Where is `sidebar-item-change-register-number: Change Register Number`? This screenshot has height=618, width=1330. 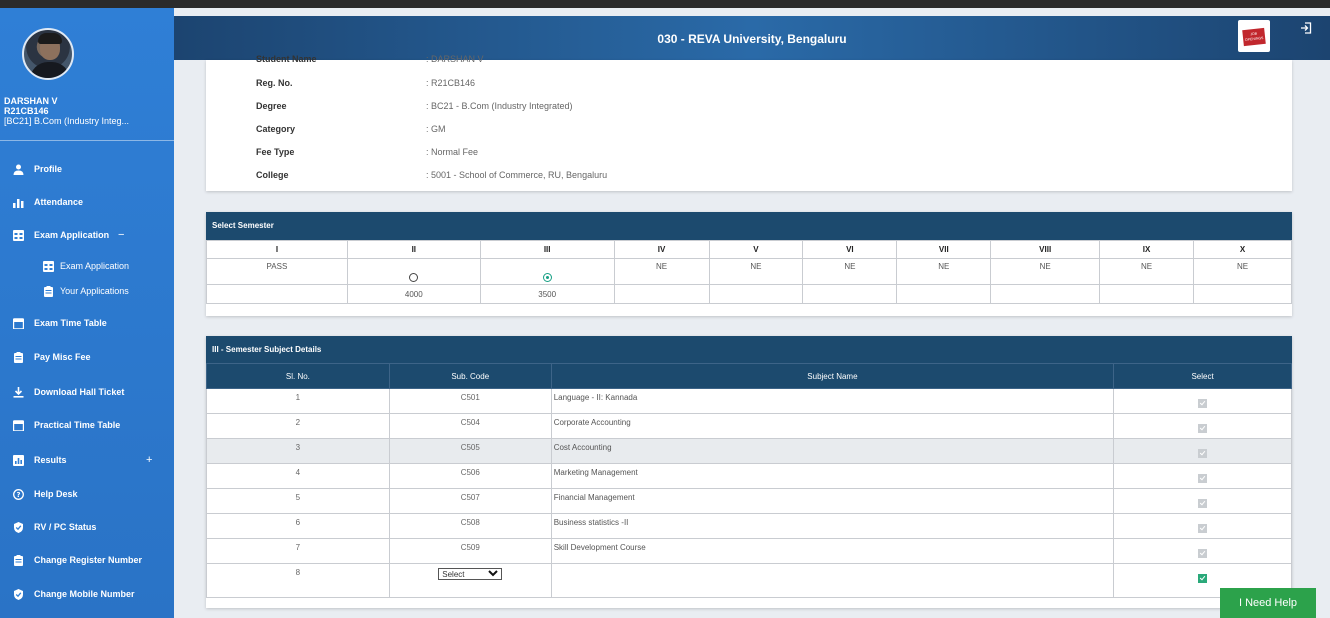 sidebar-item-change-register-number: Change Register Number is located at coordinates (77, 560).